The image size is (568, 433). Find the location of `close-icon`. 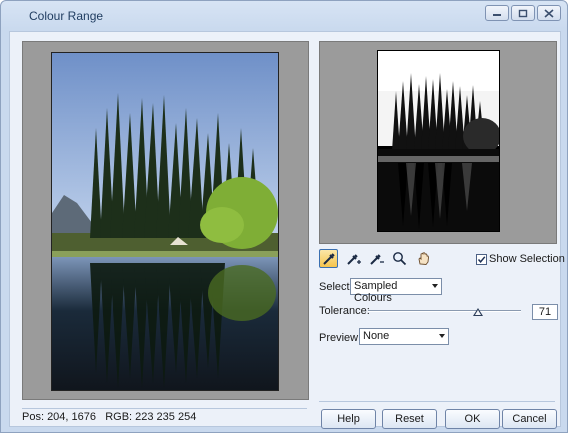

close-icon is located at coordinates (549, 13).